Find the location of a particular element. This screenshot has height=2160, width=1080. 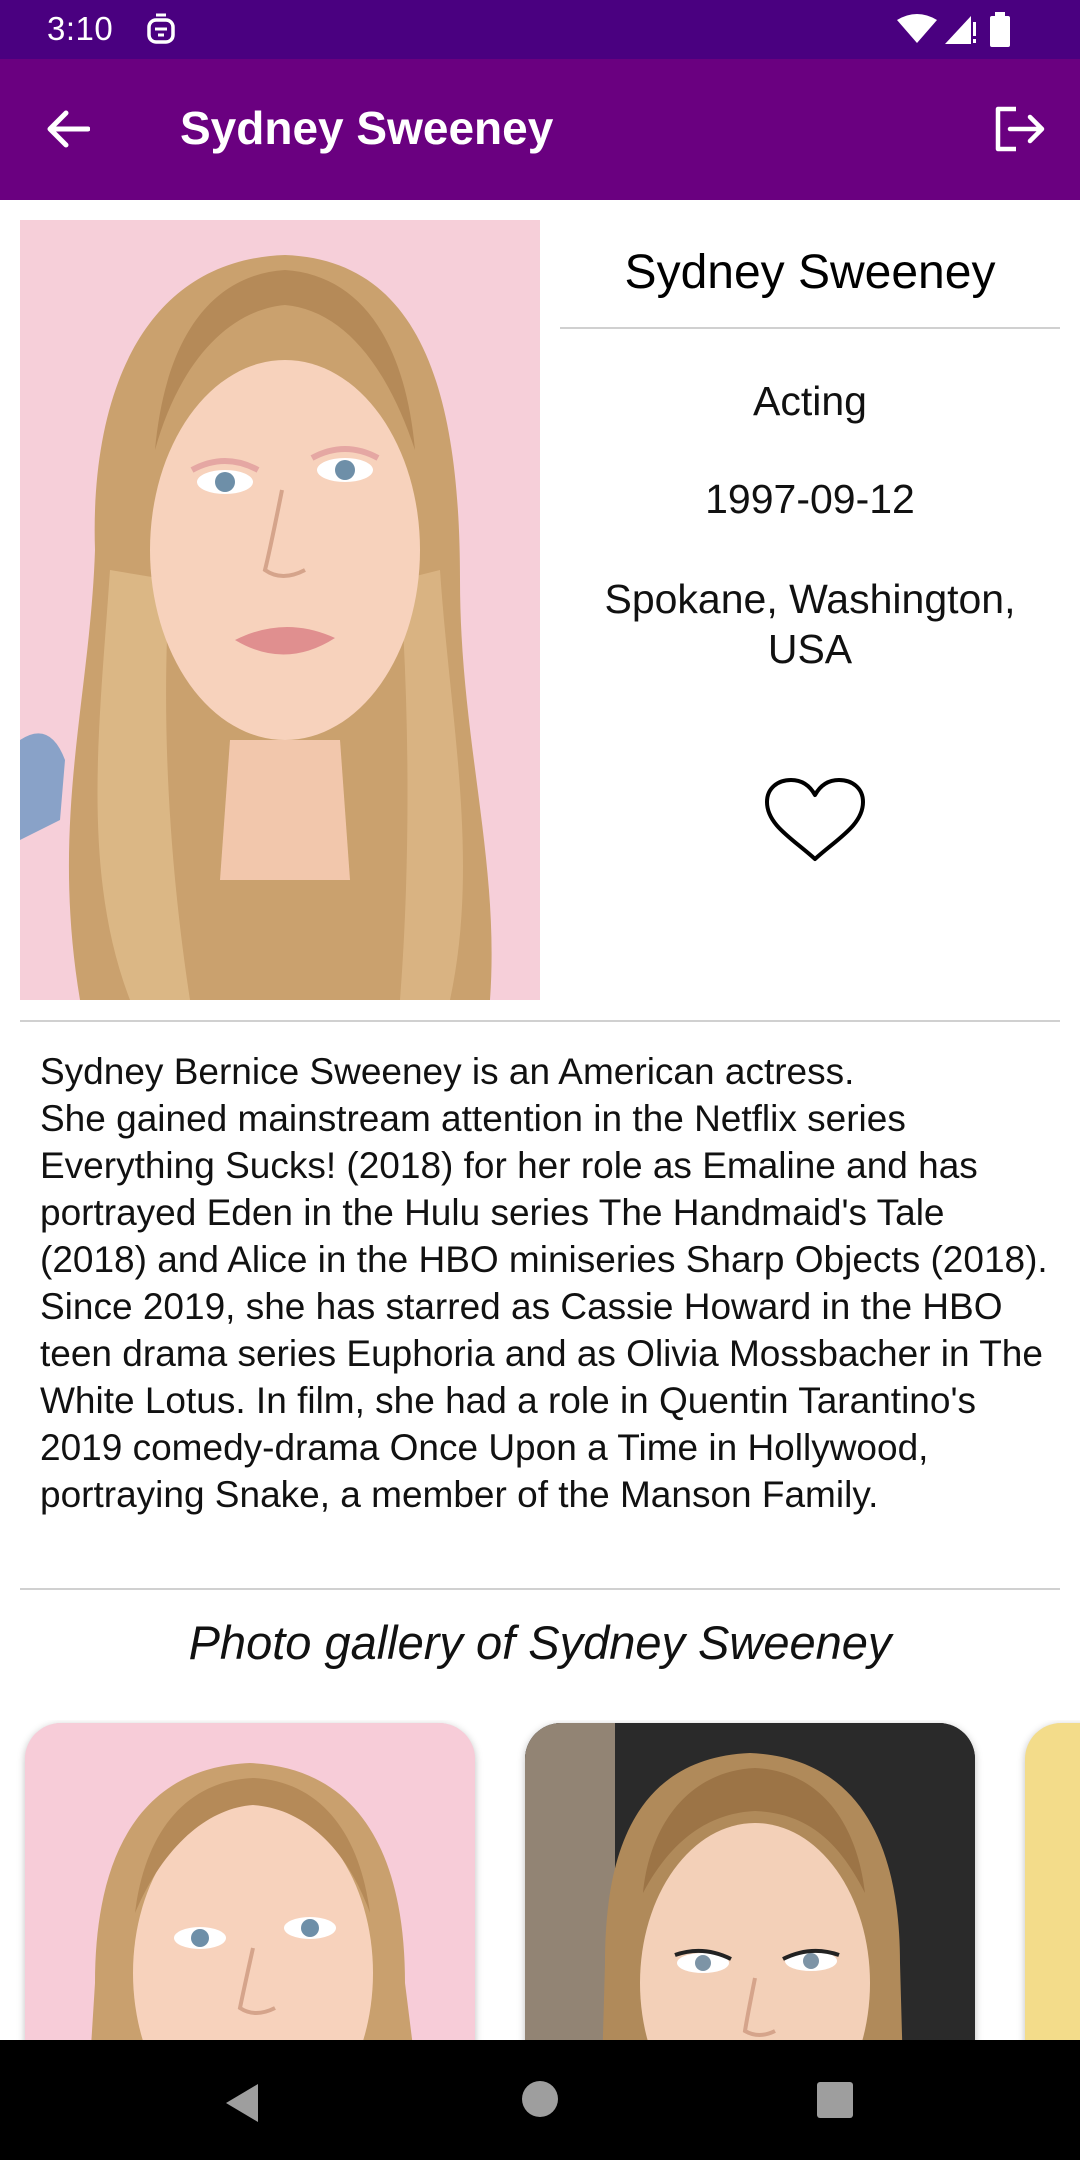

assistant-icon is located at coordinates (161, 28).